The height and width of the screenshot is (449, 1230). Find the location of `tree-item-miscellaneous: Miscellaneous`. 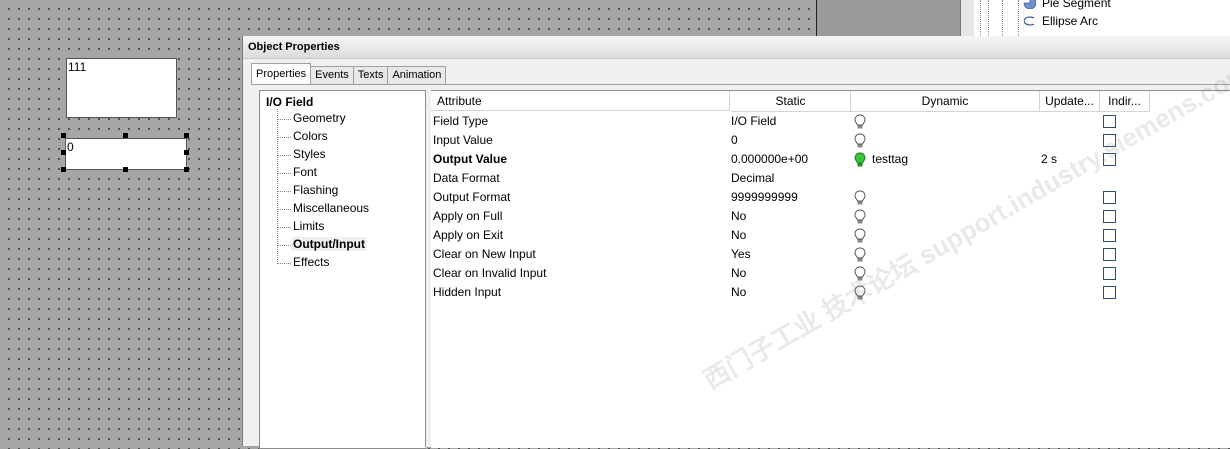

tree-item-miscellaneous: Miscellaneous is located at coordinates (331, 208).